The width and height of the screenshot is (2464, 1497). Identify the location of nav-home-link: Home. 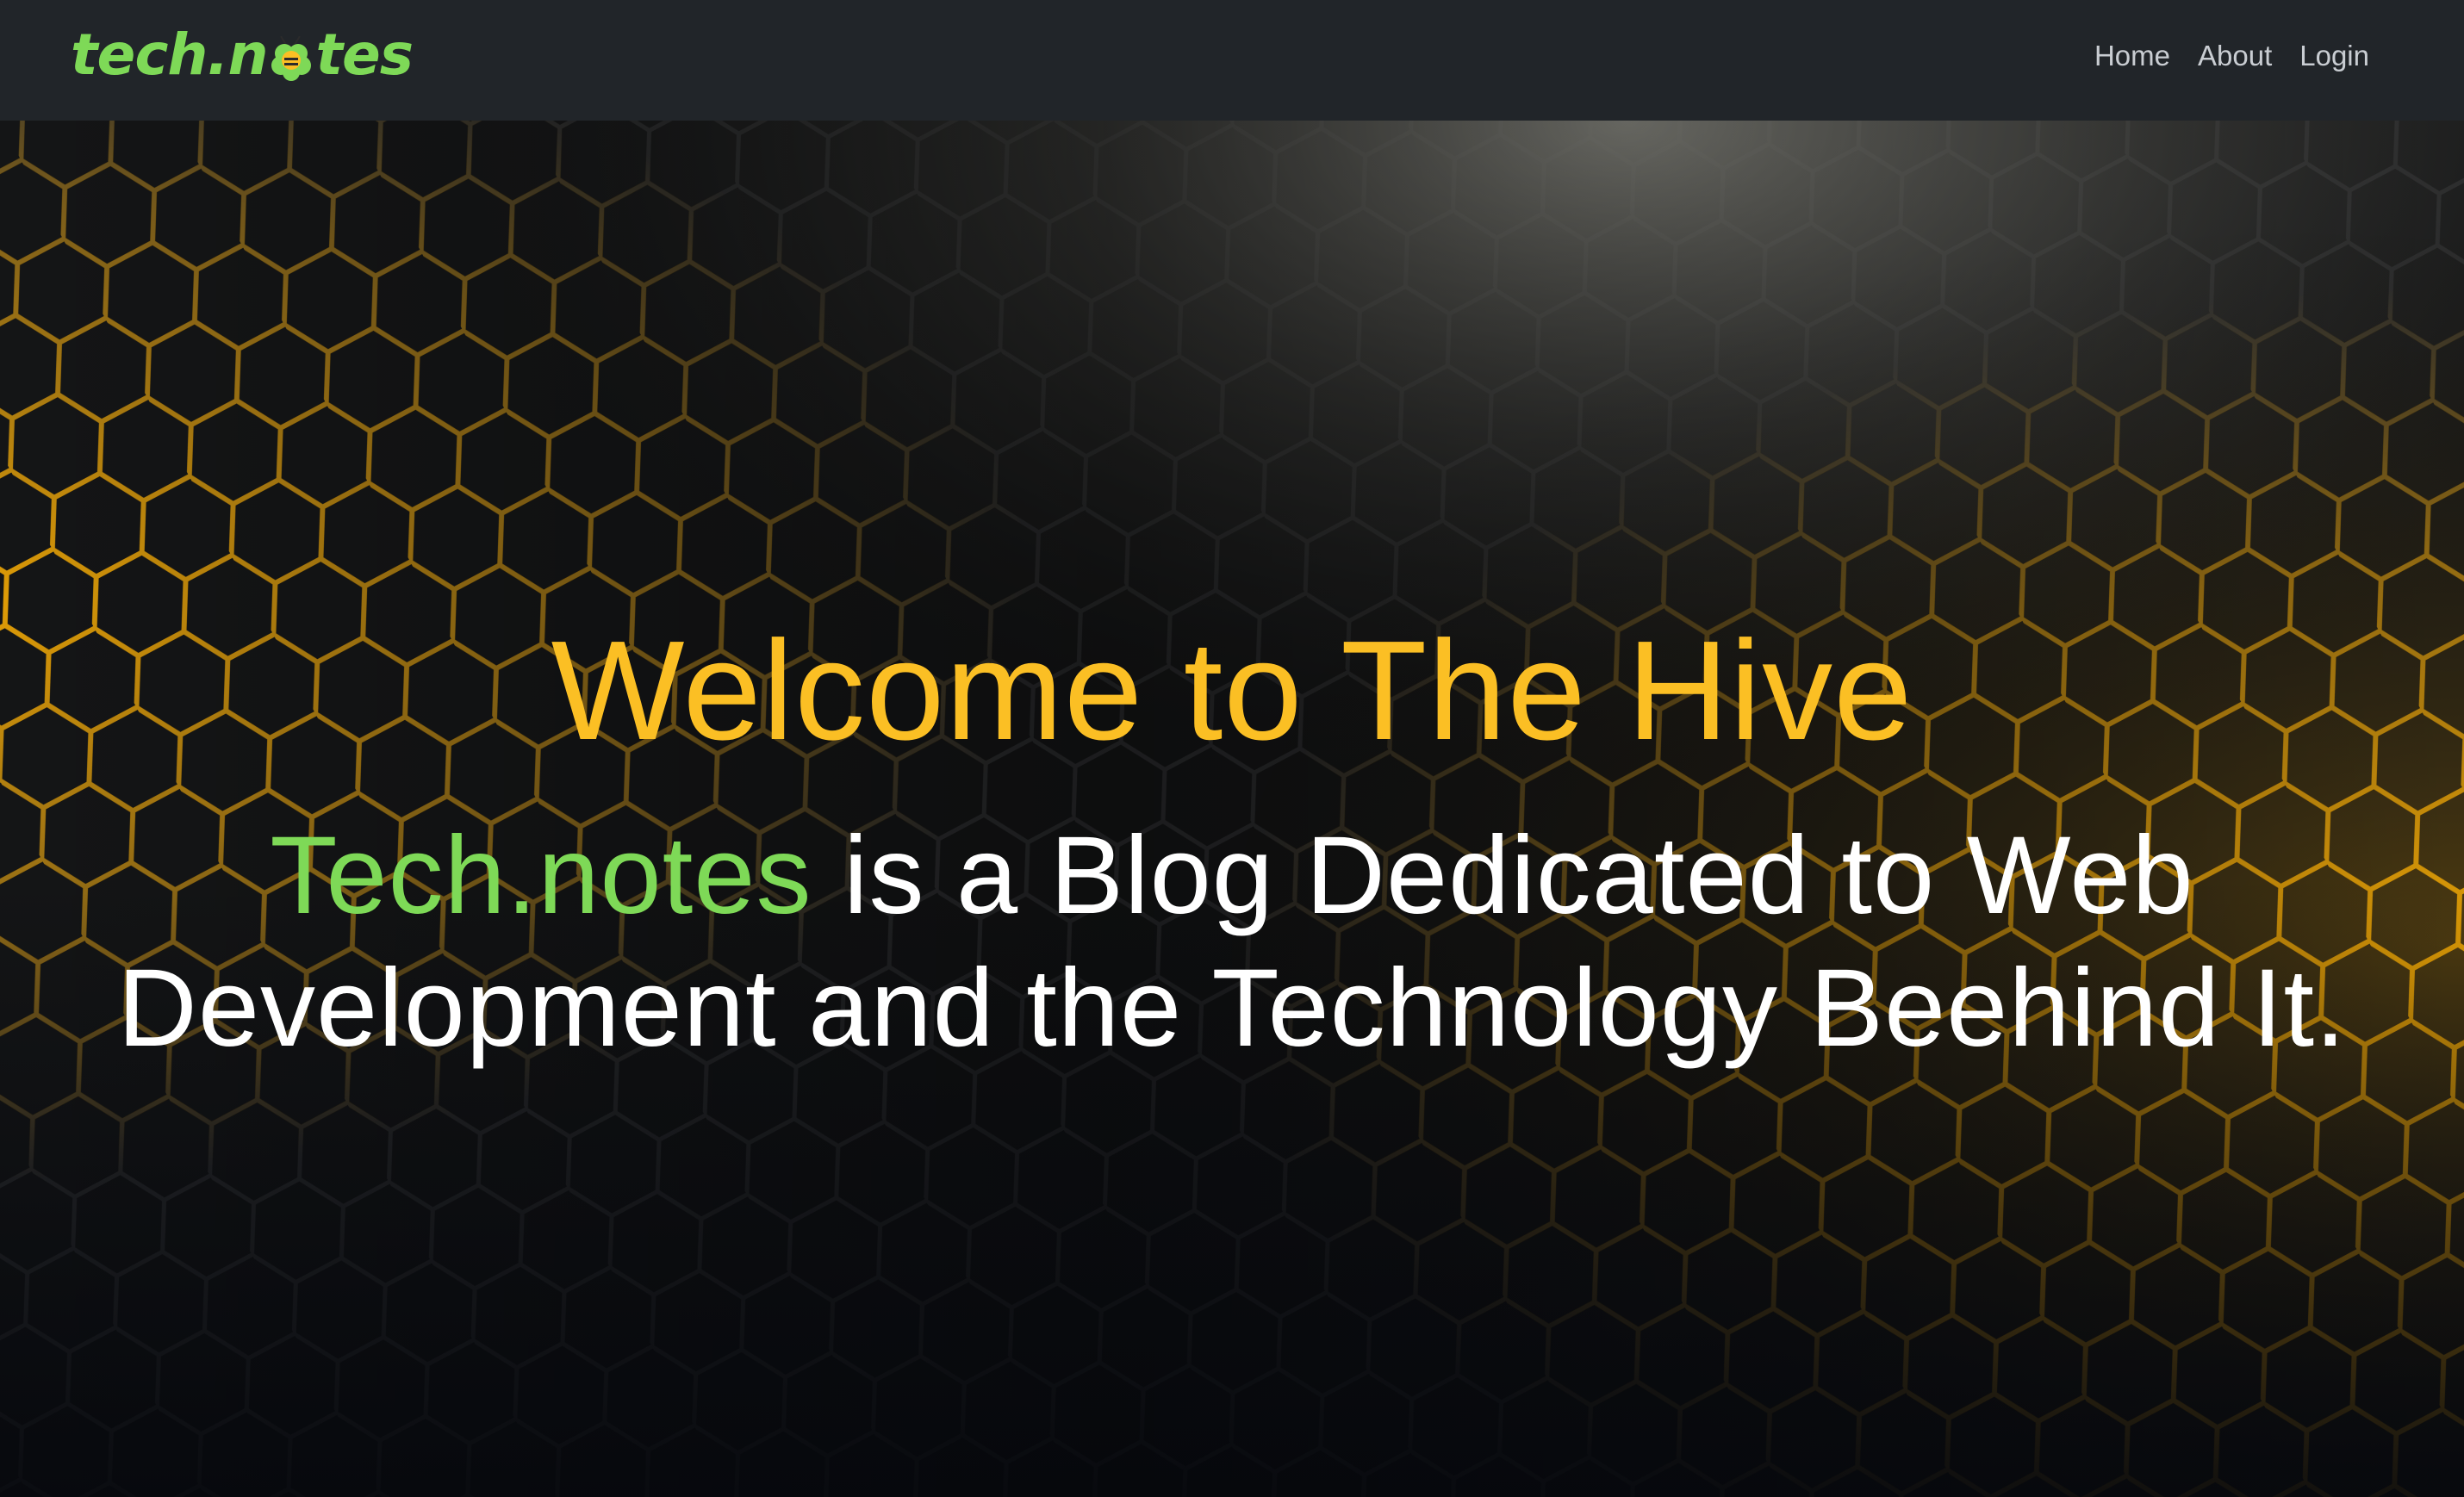
(2132, 56).